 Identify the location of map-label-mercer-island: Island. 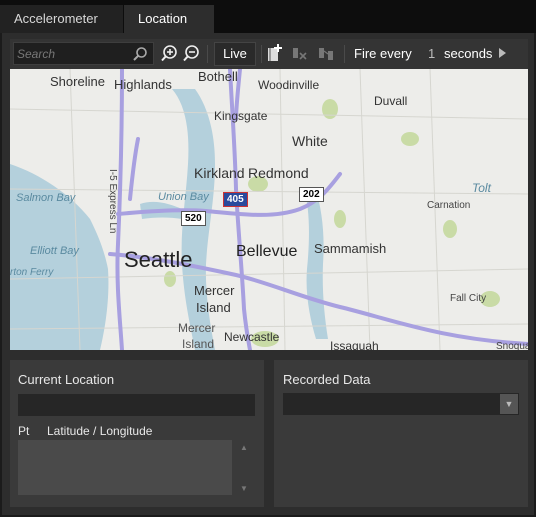
(213, 307).